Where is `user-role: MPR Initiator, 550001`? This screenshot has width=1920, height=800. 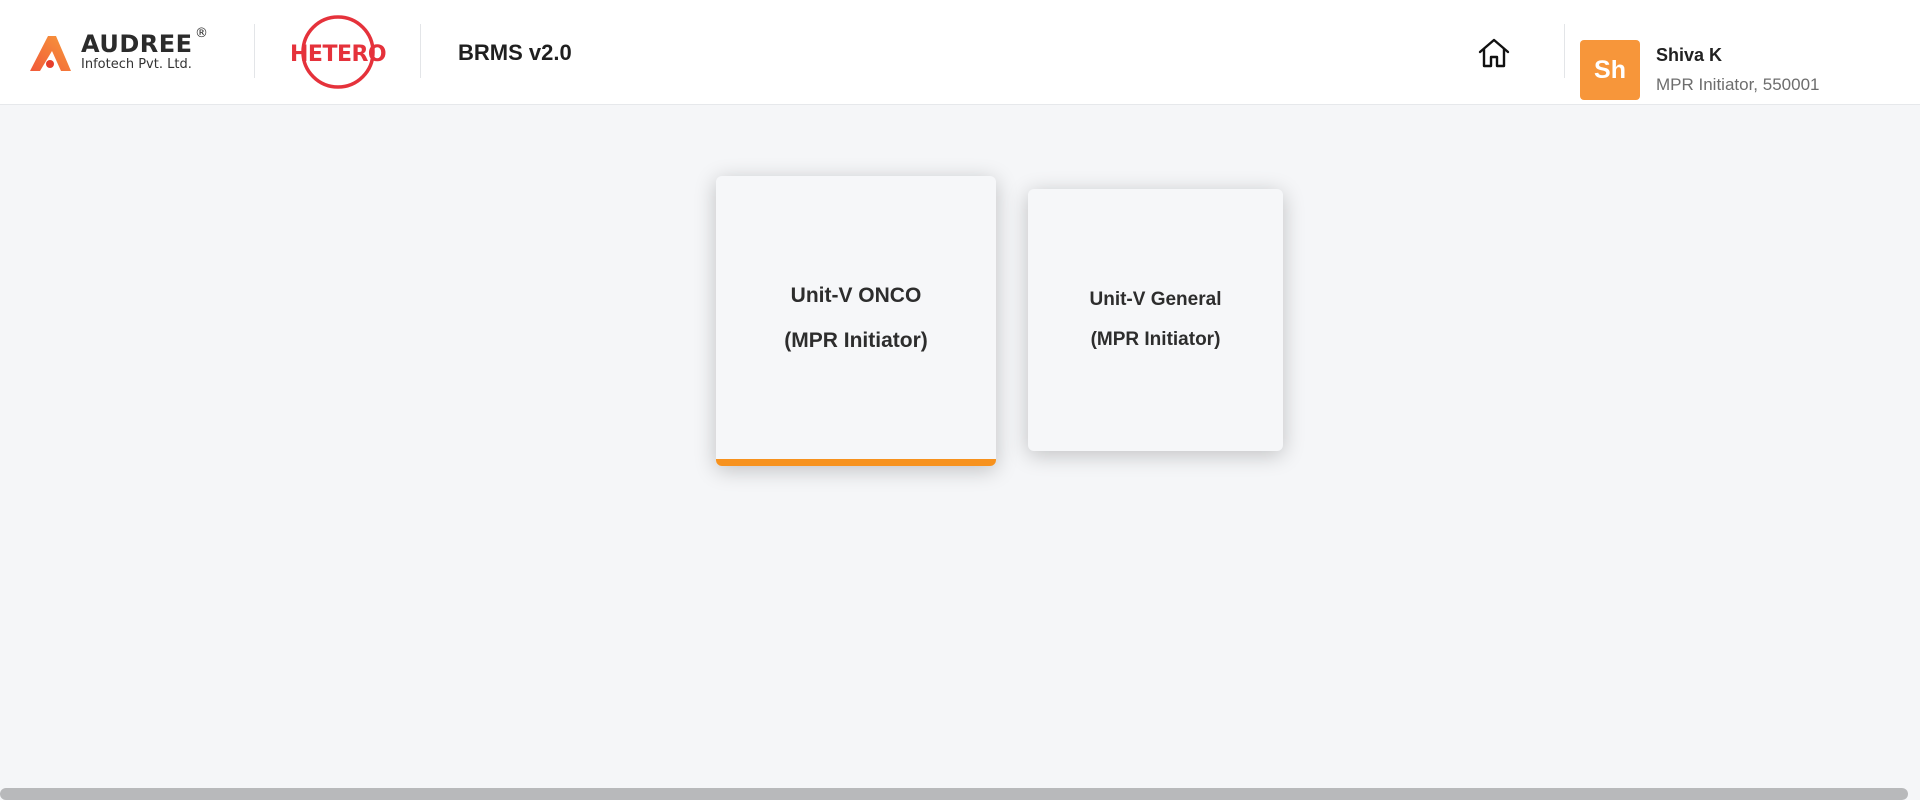
user-role: MPR Initiator, 550001 is located at coordinates (1738, 84).